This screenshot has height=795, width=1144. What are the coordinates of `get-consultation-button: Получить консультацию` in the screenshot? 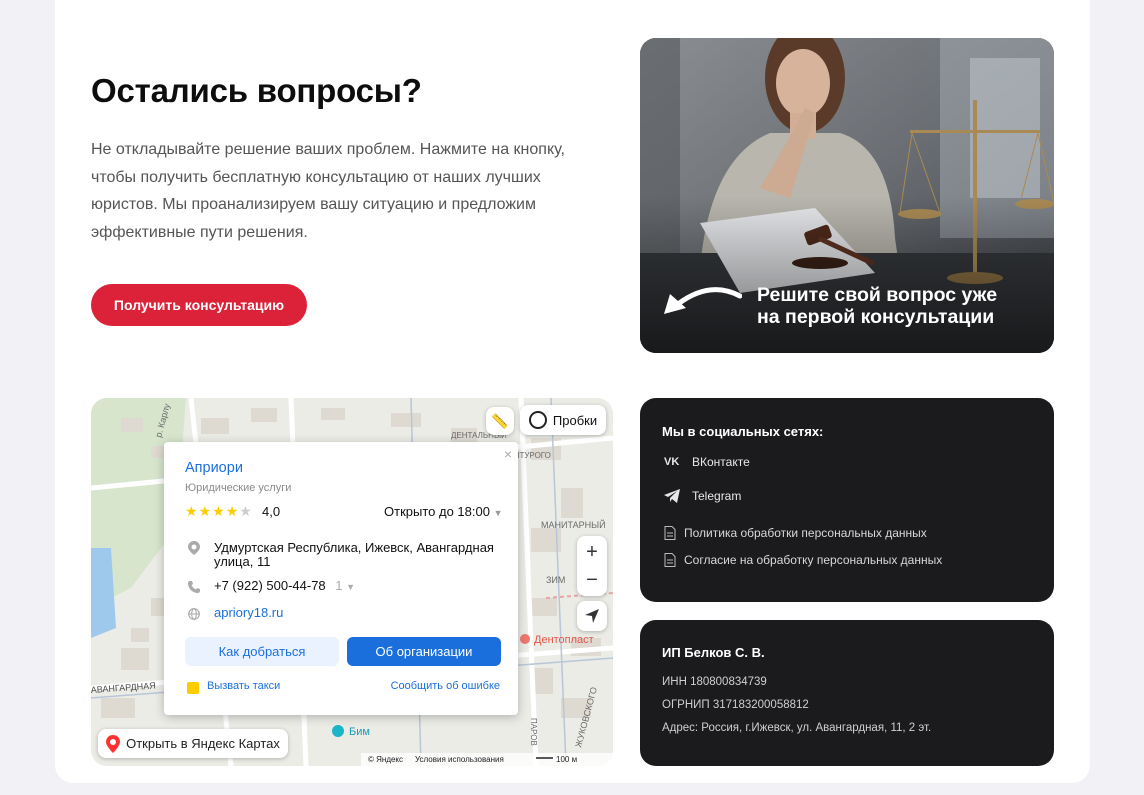 It's located at (199, 305).